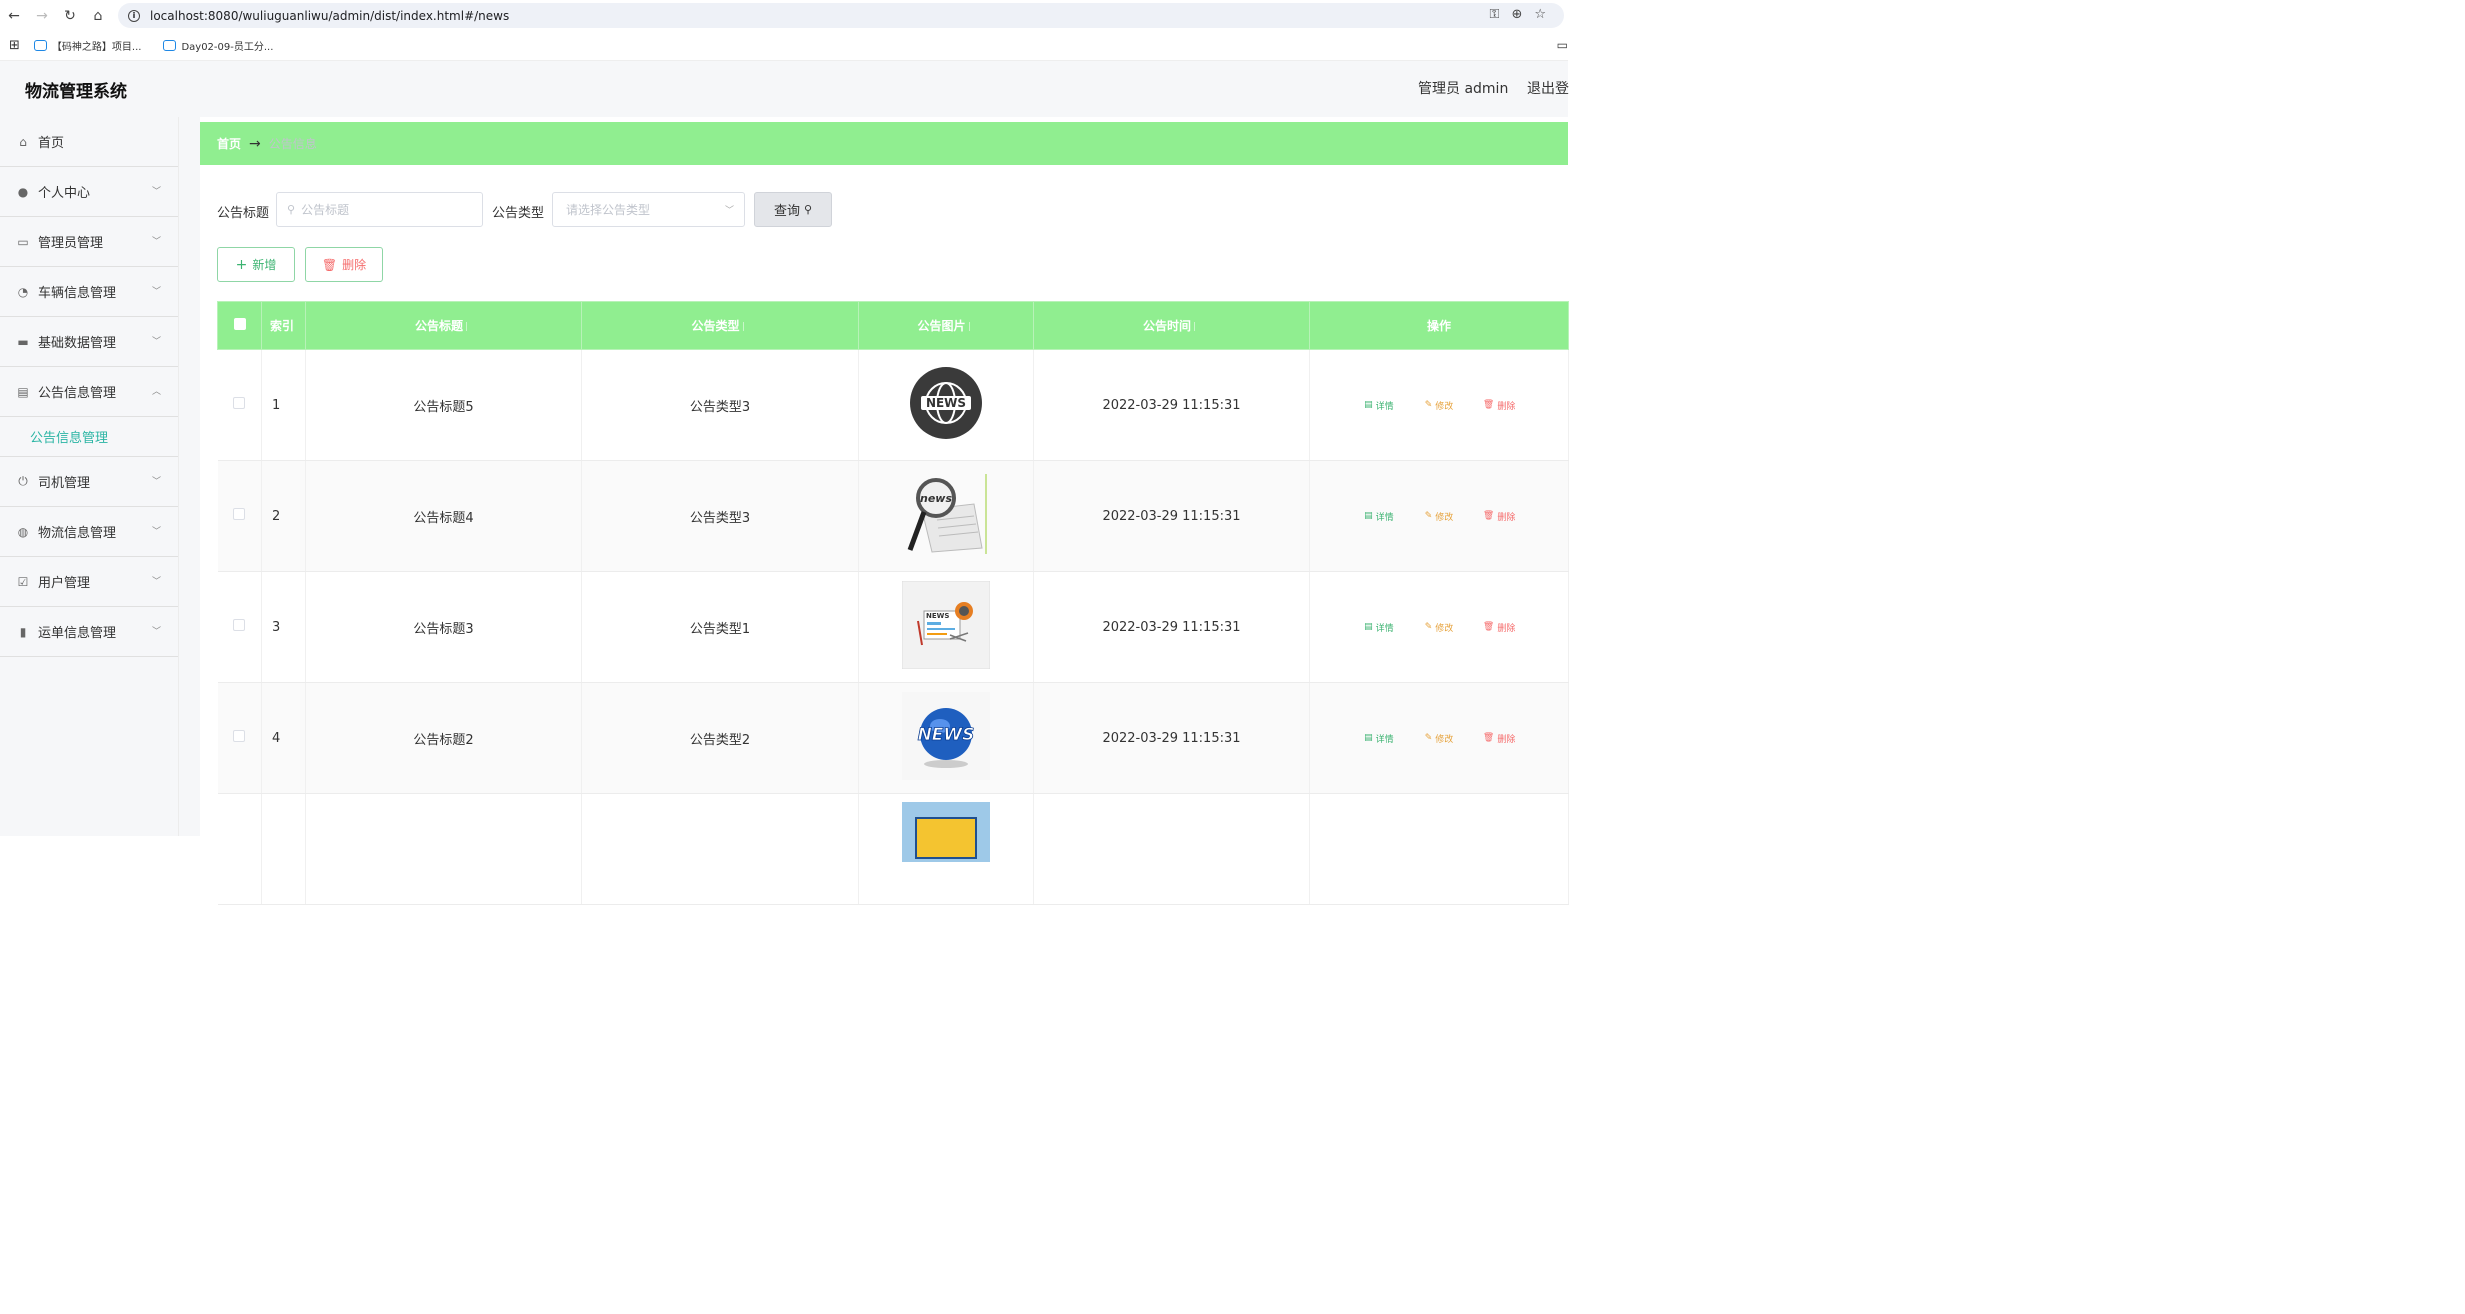 This screenshot has width=2465, height=1314. I want to click on sidebar-item-home: ⌂ 首页, so click(89, 142).